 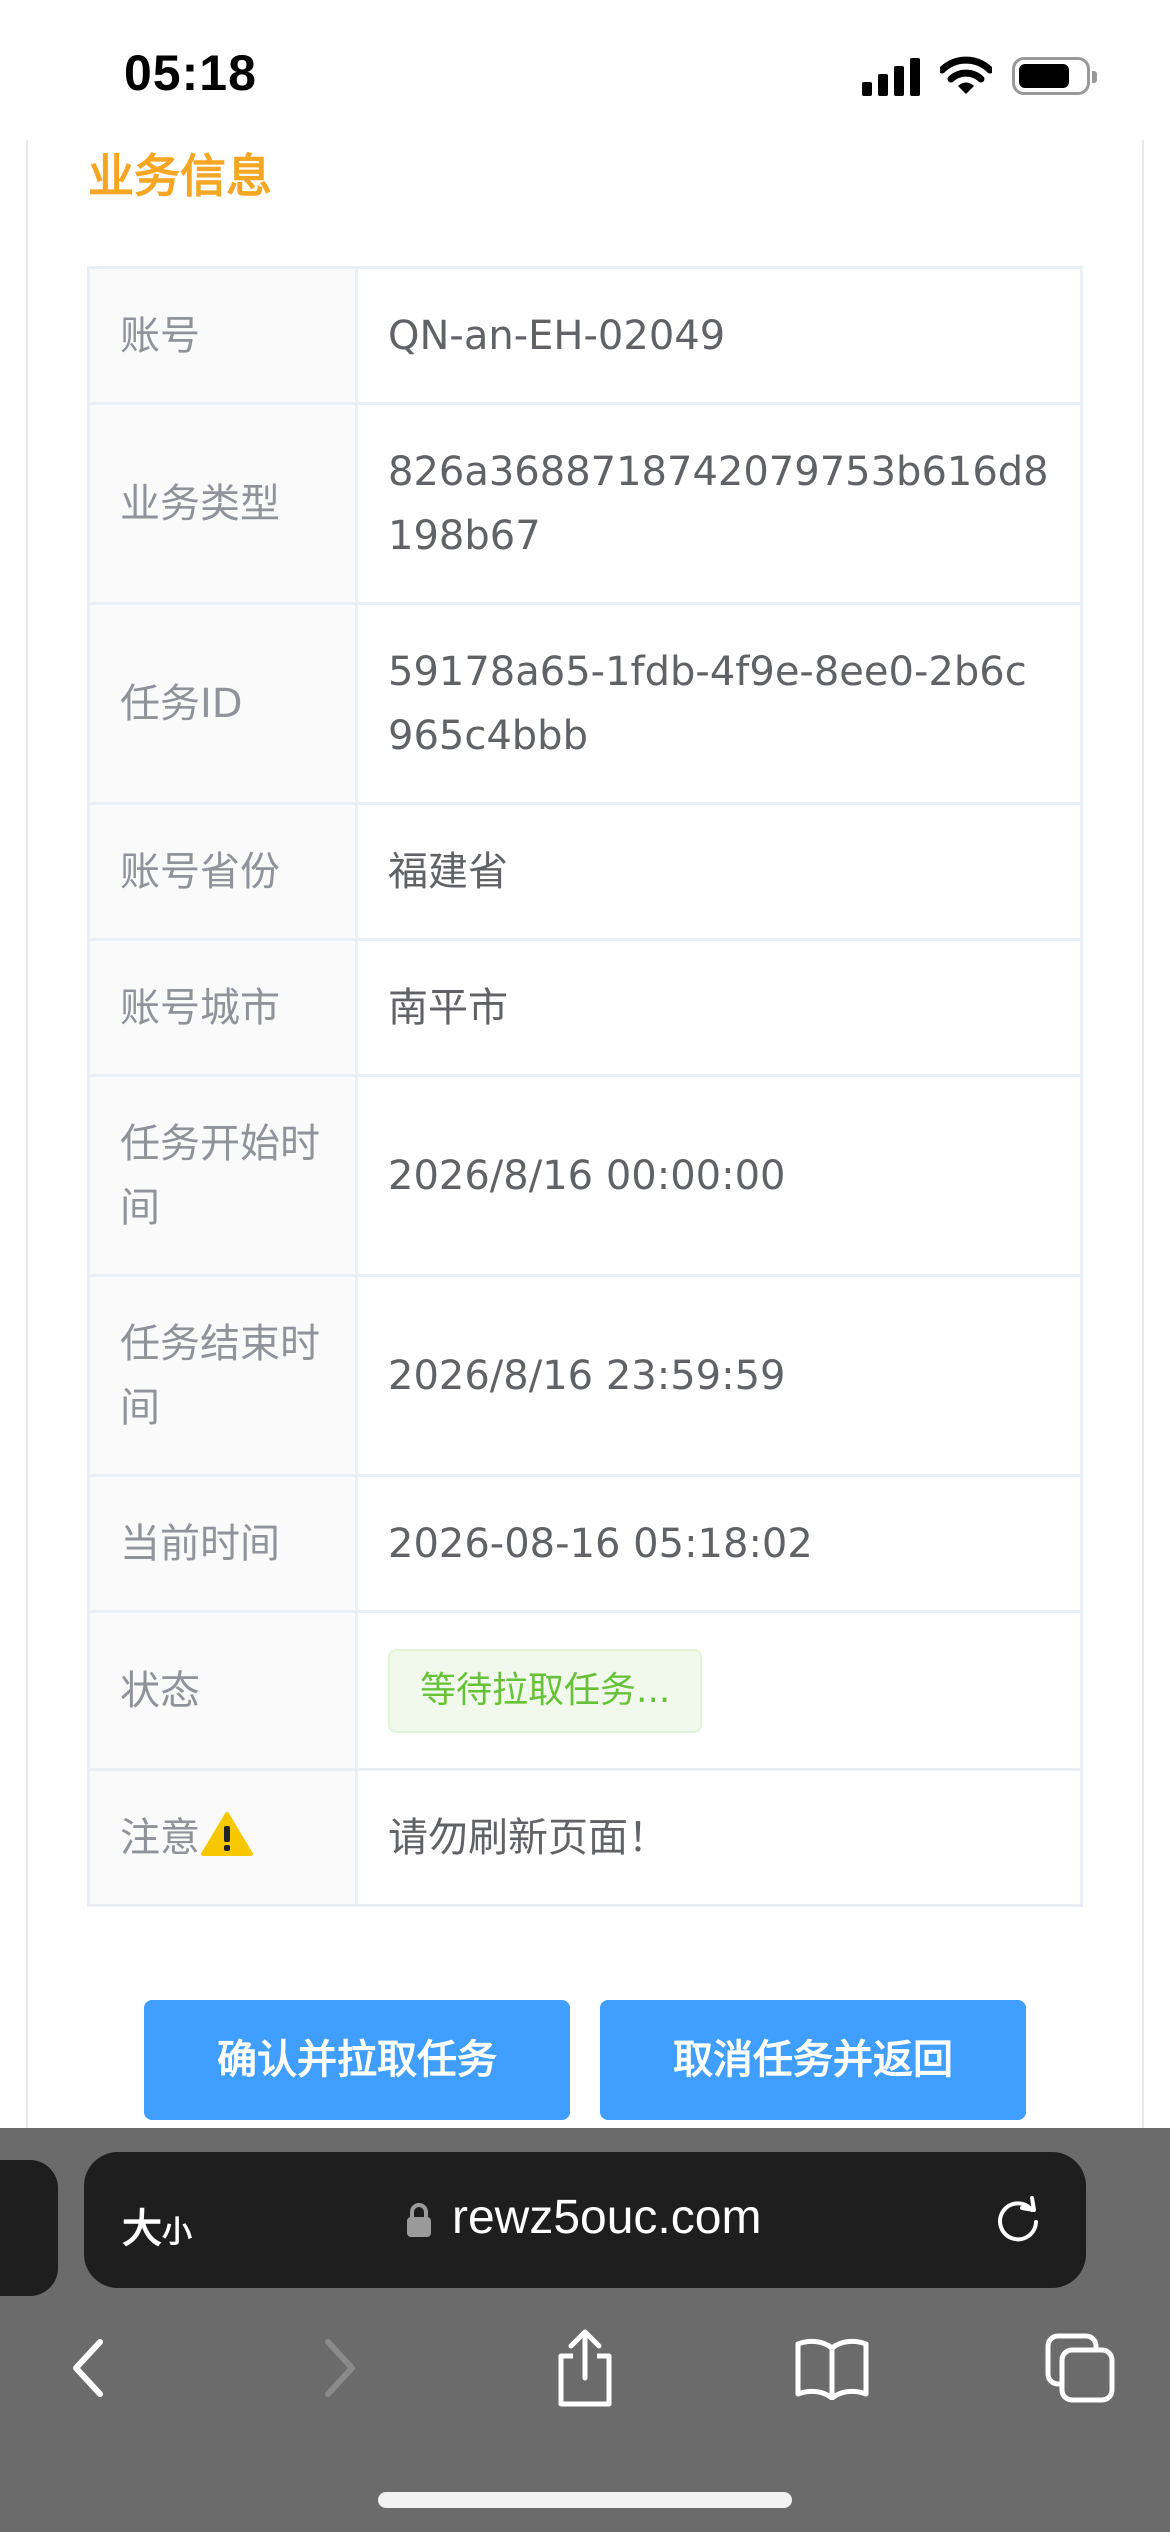 I want to click on text-size-big-label: 大, so click(x=142, y=2229).